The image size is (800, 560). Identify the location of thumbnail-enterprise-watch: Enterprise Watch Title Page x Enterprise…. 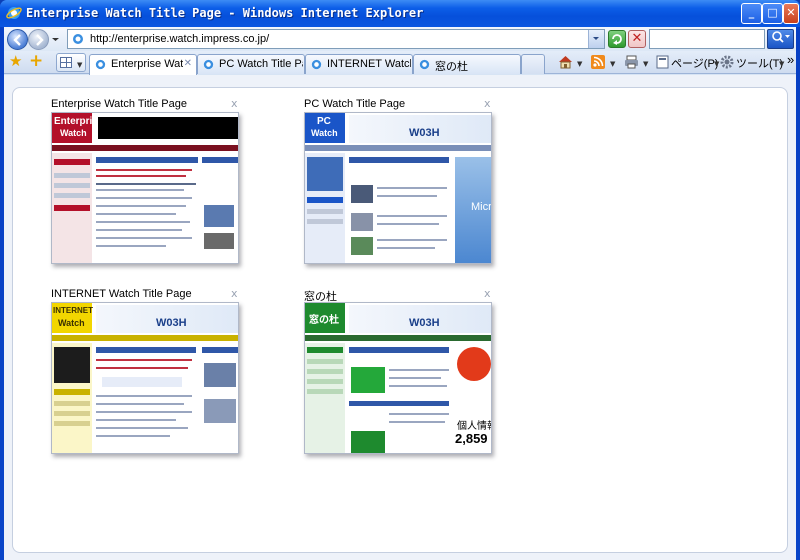
(146, 182).